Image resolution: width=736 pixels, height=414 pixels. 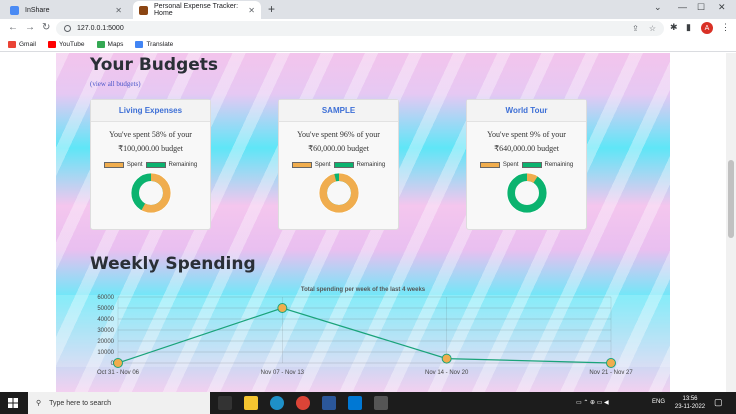 What do you see at coordinates (722, 7) in the screenshot?
I see `close-window-icon: ✕` at bounding box center [722, 7].